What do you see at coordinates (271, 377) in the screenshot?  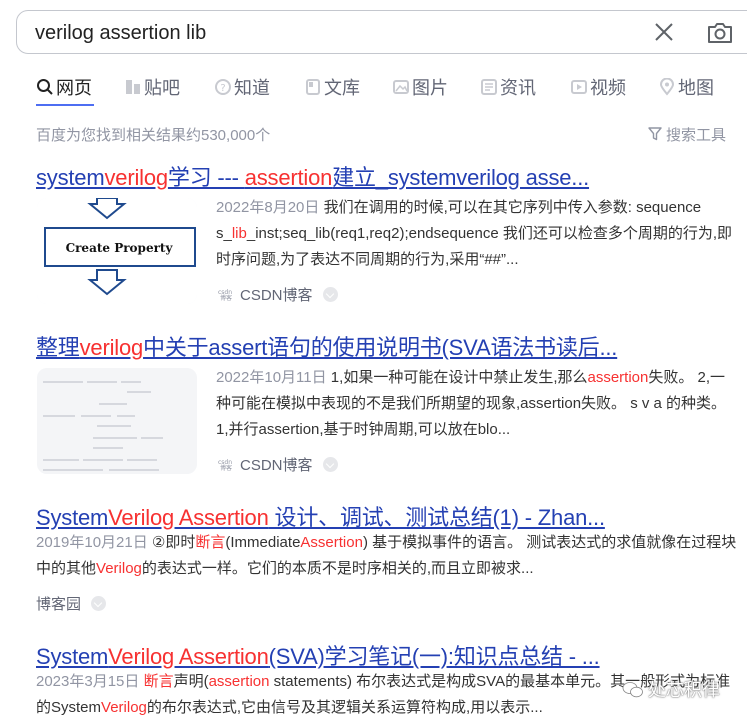 I see `result-date: 2022年10月11日` at bounding box center [271, 377].